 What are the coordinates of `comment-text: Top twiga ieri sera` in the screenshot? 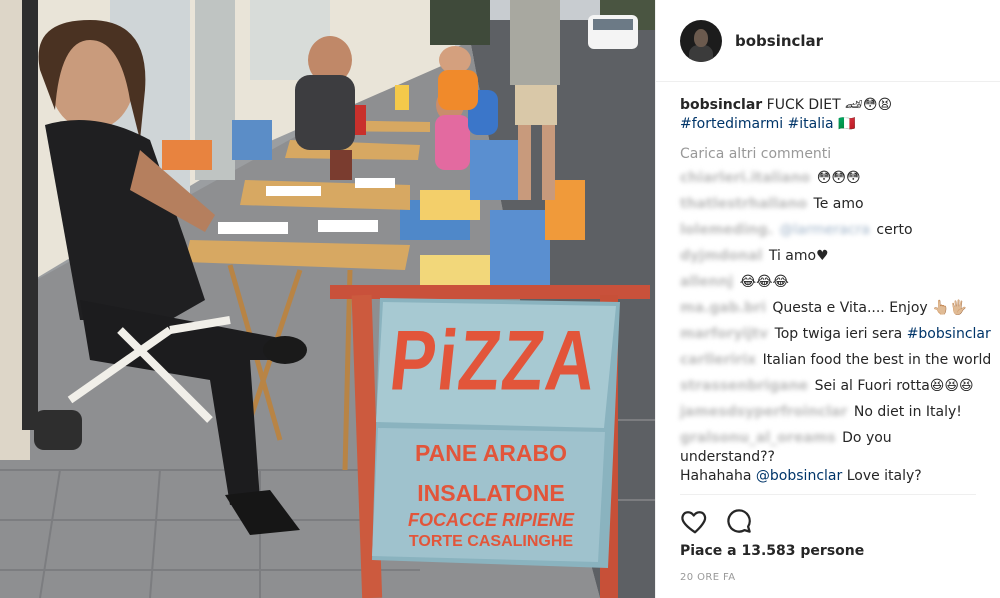 It's located at (840, 334).